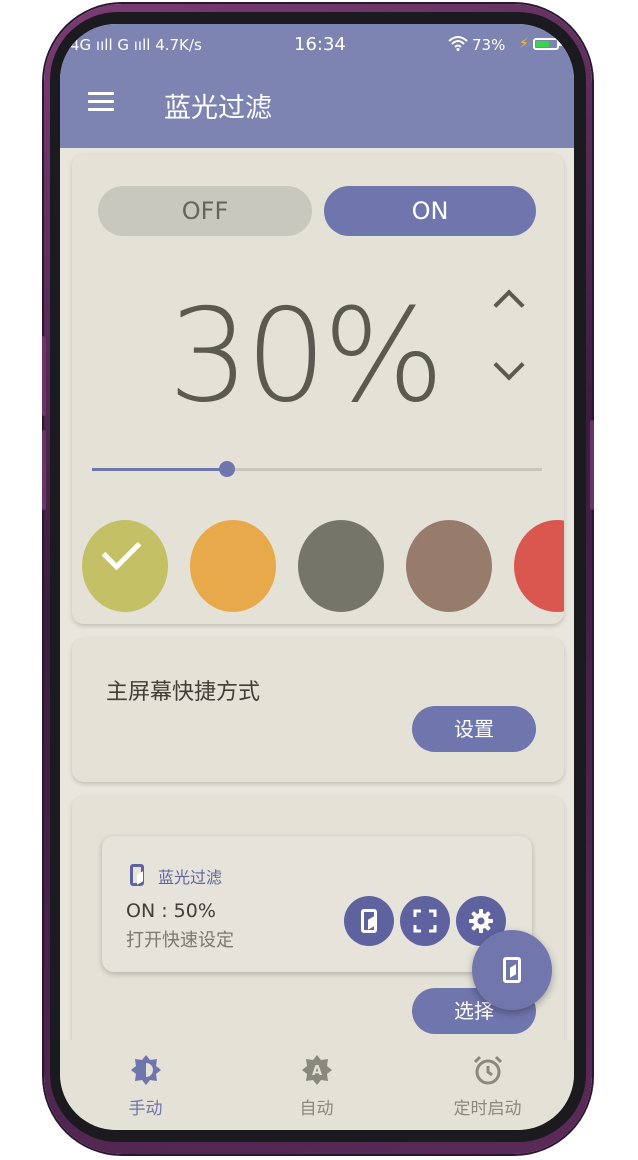 This screenshot has height=1160, width=638. I want to click on battery-icon, so click(547, 44).